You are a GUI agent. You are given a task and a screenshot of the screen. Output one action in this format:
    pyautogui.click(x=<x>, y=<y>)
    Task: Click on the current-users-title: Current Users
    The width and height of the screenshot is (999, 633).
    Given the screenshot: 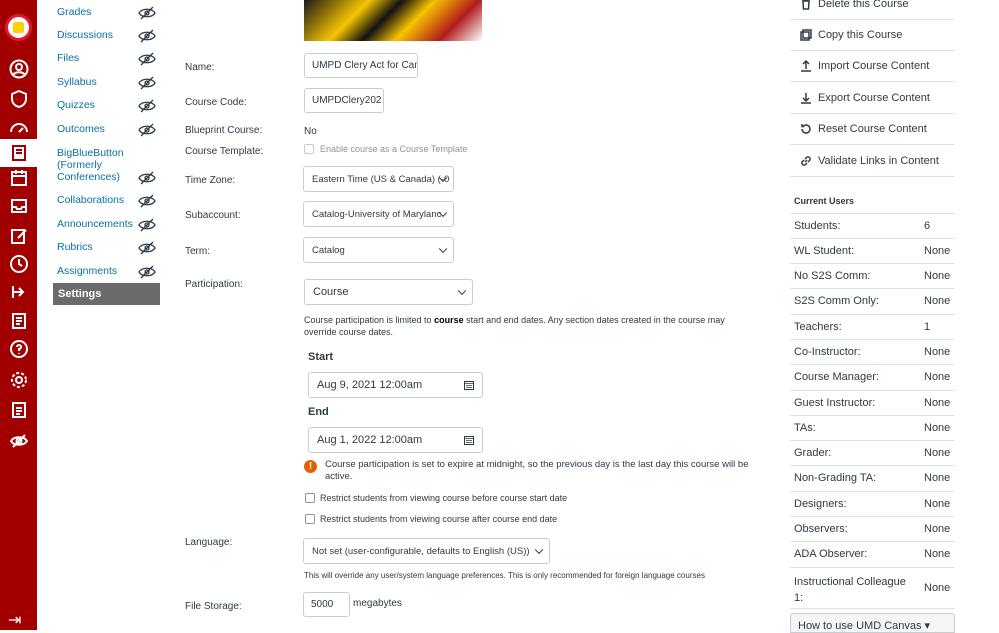 What is the action you would take?
    pyautogui.click(x=824, y=201)
    